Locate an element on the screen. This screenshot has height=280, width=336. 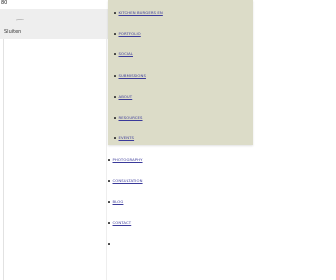
skip-link: Sluiten is located at coordinates (12, 32).